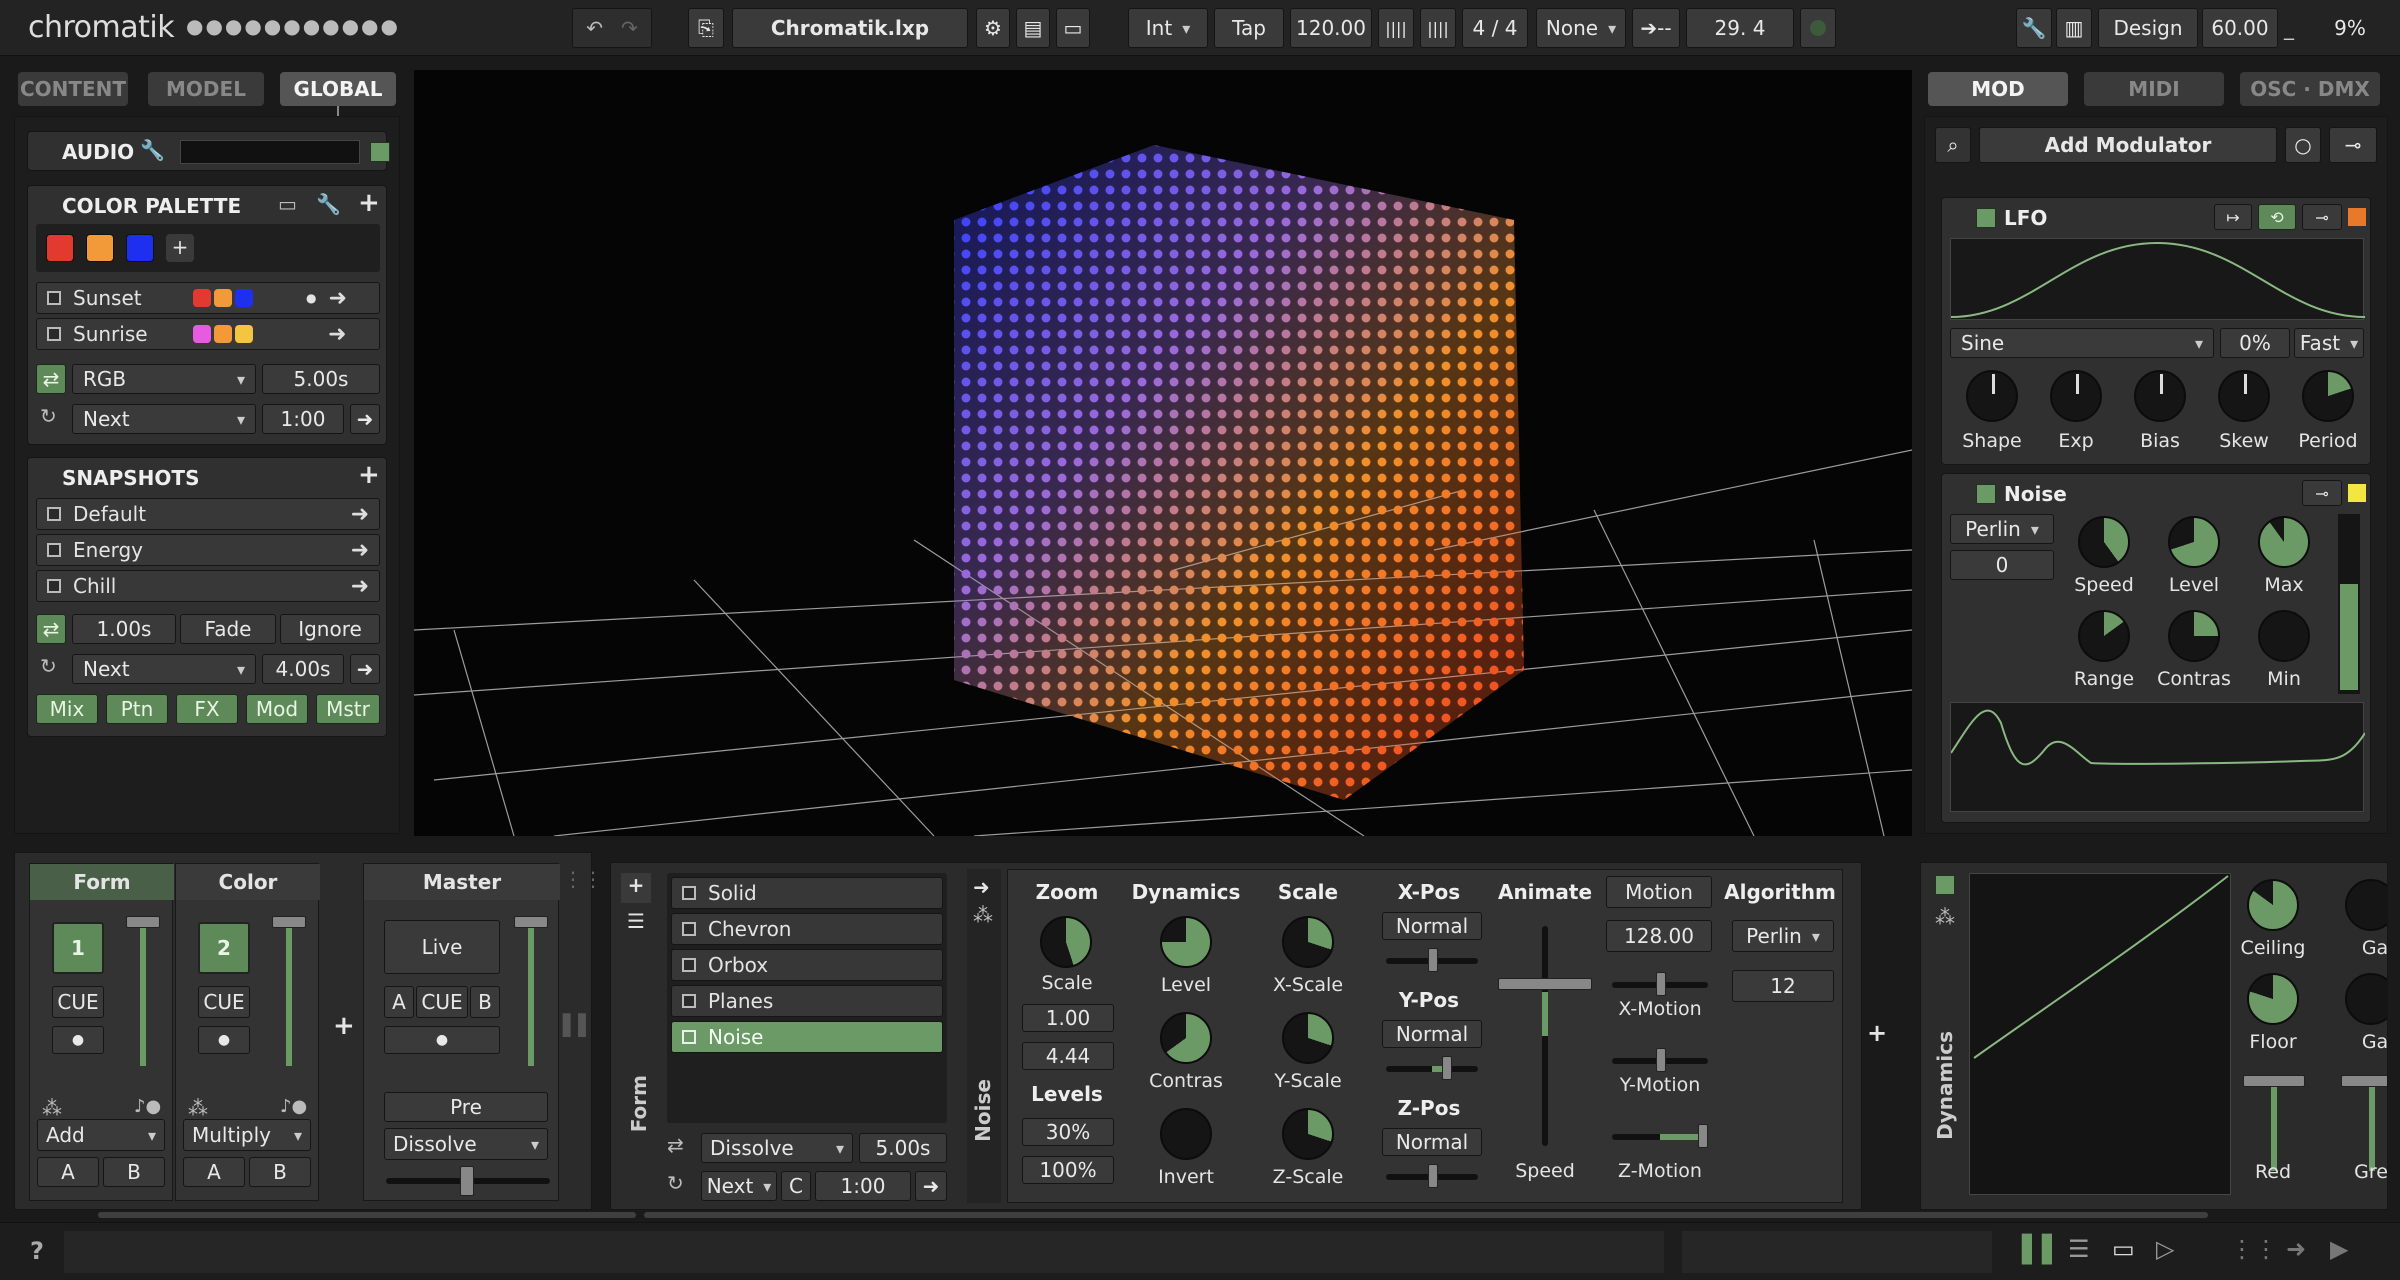 The height and width of the screenshot is (1280, 2400). I want to click on view-mode-button: Design, so click(2148, 28).